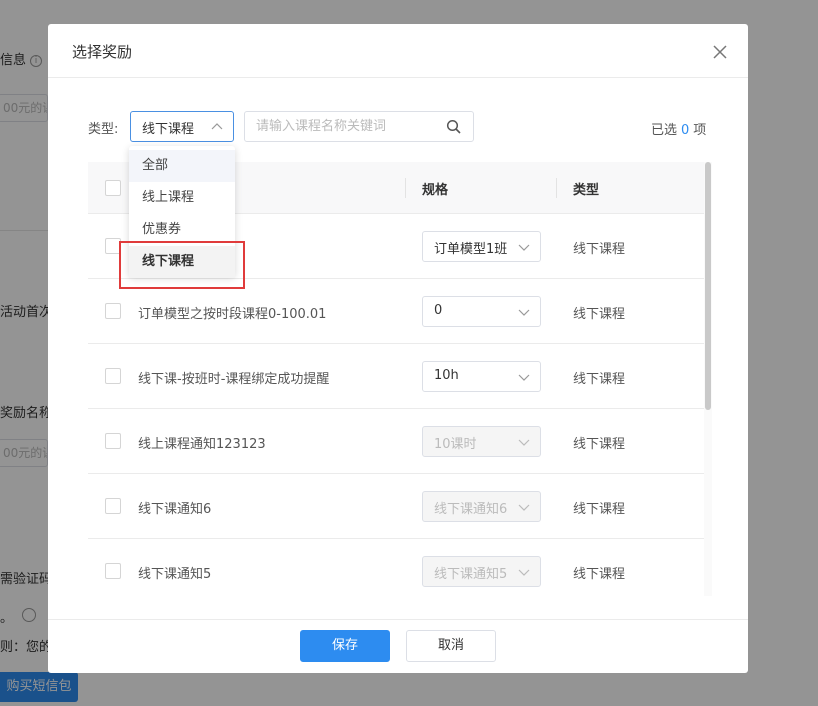 Image resolution: width=818 pixels, height=706 pixels. What do you see at coordinates (700, 130) in the screenshot?
I see `selected-suffix: 项` at bounding box center [700, 130].